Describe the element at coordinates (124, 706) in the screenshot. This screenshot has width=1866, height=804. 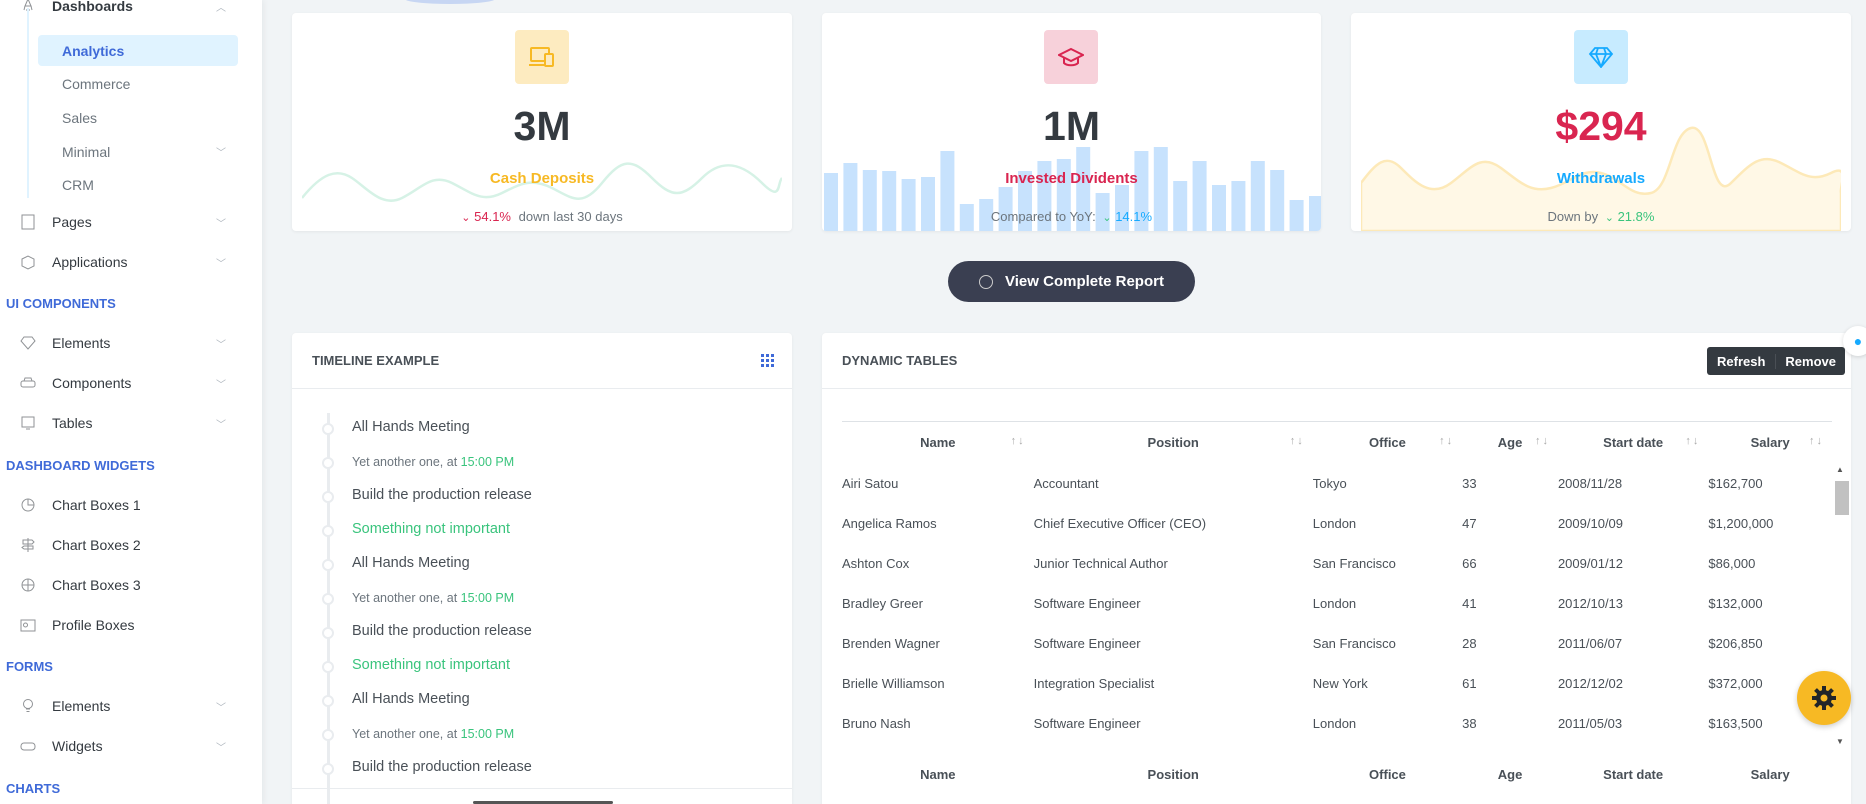
I see `sidebar-item-form-elements: Elements ﹀` at that location.